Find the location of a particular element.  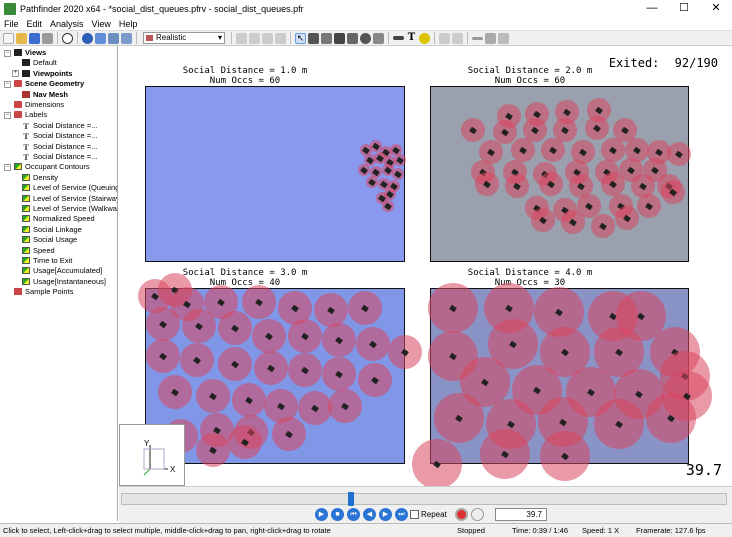

tree-item: Normalized Speed is located at coordinates (58, 219).